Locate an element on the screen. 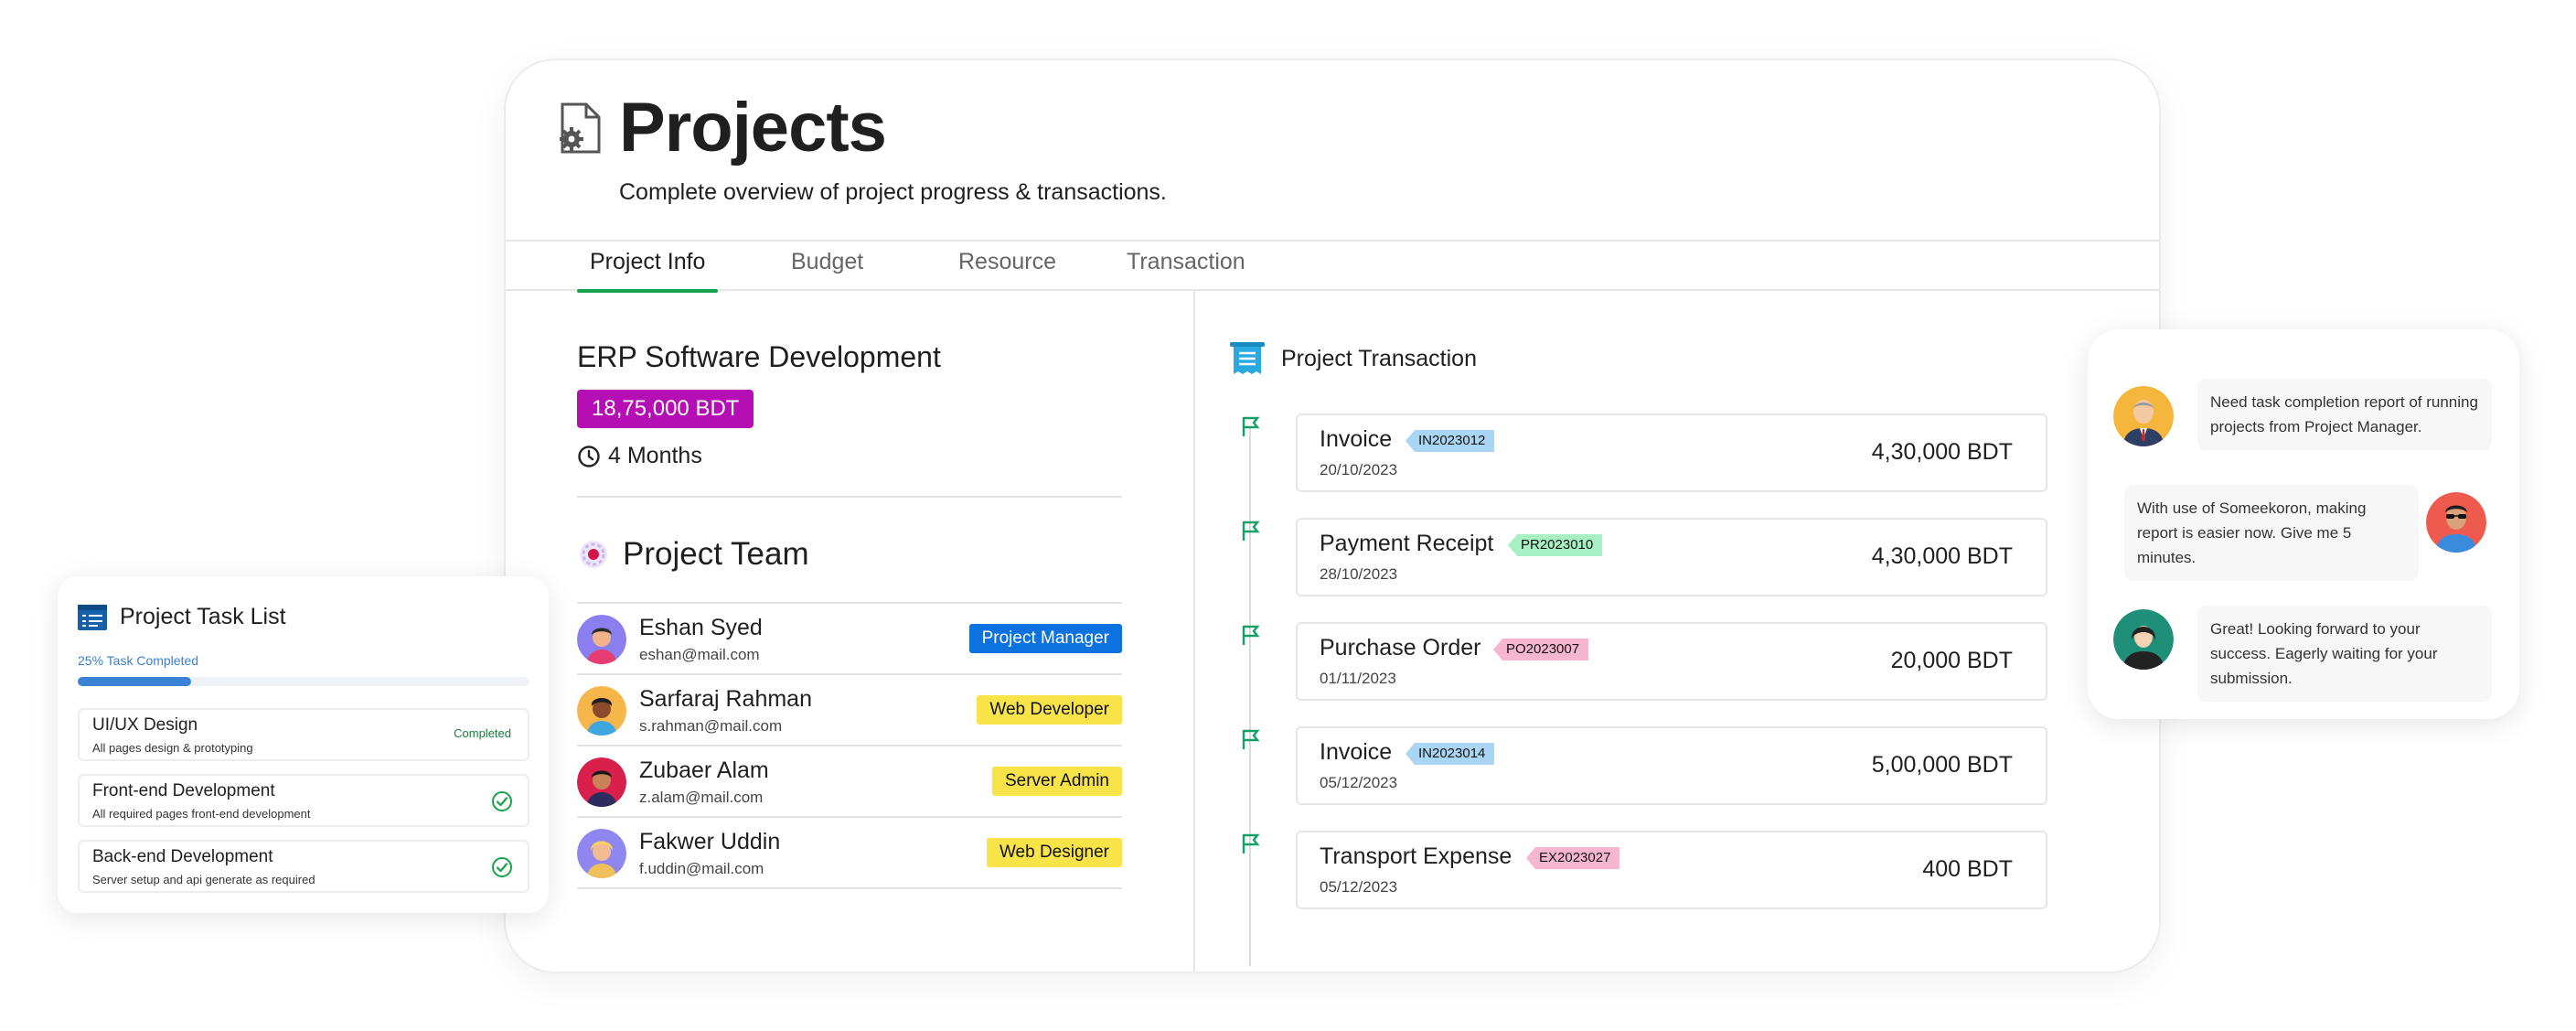 Image resolution: width=2576 pixels, height=1031 pixels. transaction-code: EX2023027 is located at coordinates (1573, 858).